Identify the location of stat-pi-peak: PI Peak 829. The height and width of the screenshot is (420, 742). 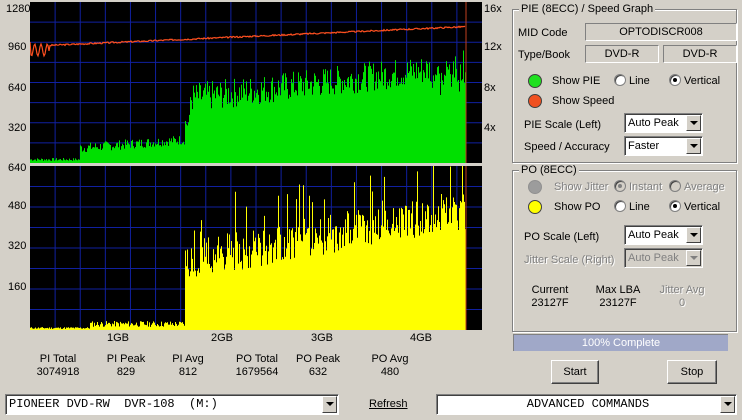
(126, 366).